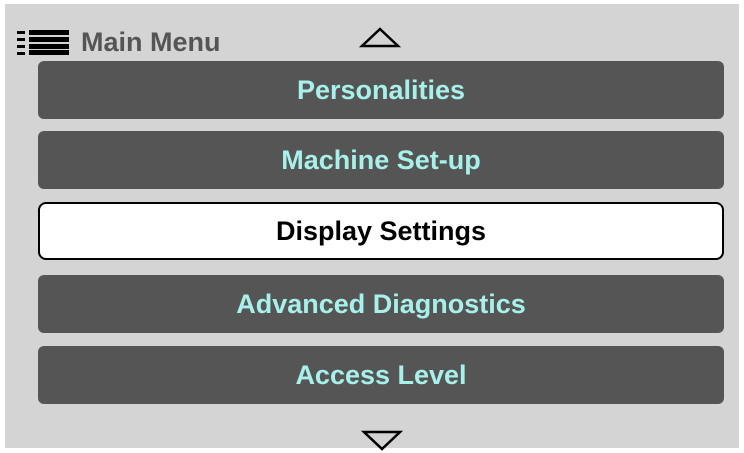  I want to click on scroll-down-triangle-icon, so click(382, 440).